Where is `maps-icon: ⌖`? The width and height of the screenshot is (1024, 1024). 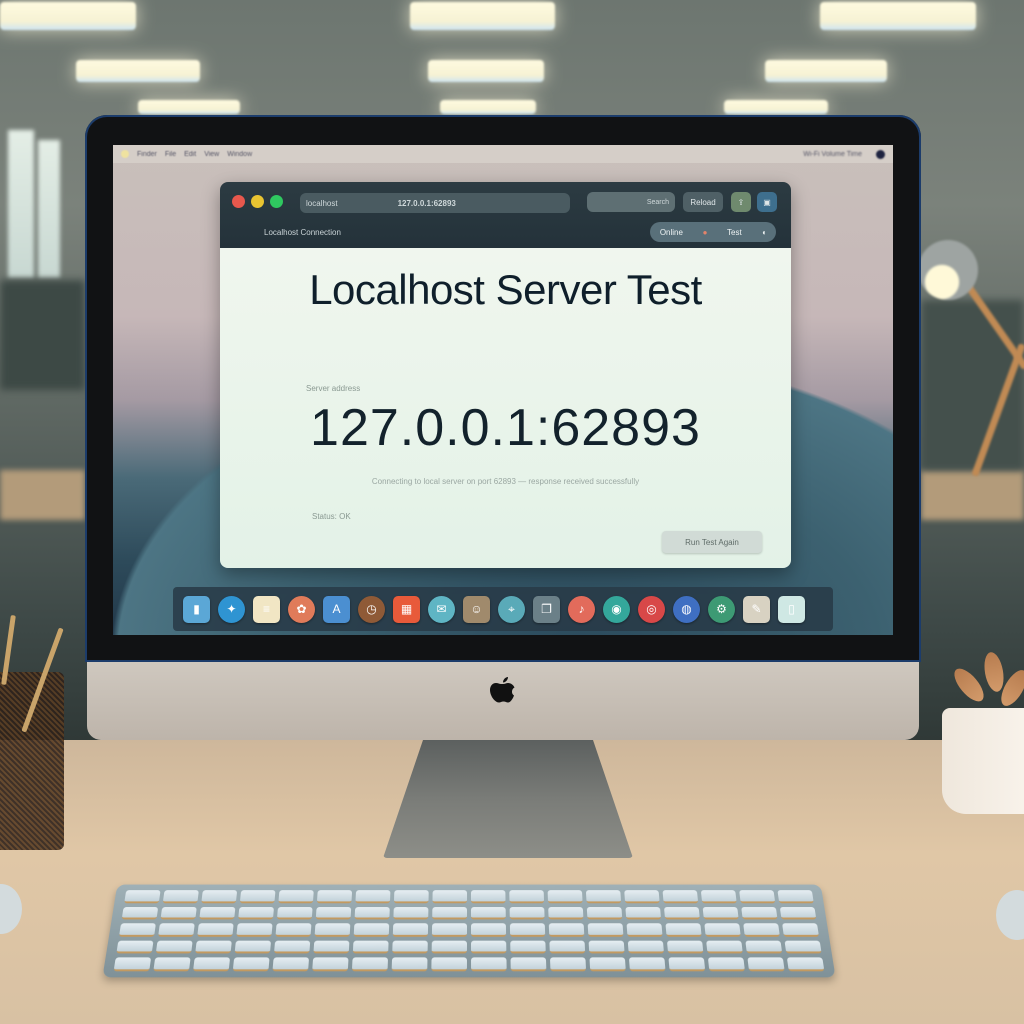
maps-icon: ⌖ is located at coordinates (511, 609).